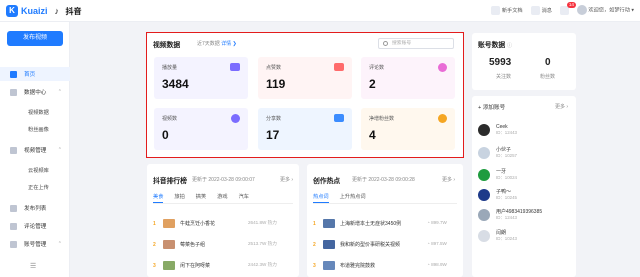 This screenshot has width=640, height=277. Describe the element at coordinates (428, 264) in the screenshot. I see `fire-icon: ◔` at that location.